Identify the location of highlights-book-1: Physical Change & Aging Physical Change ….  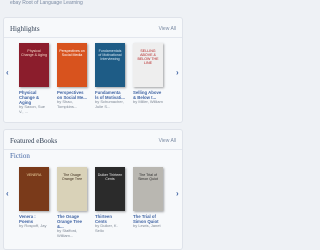
(34, 78).